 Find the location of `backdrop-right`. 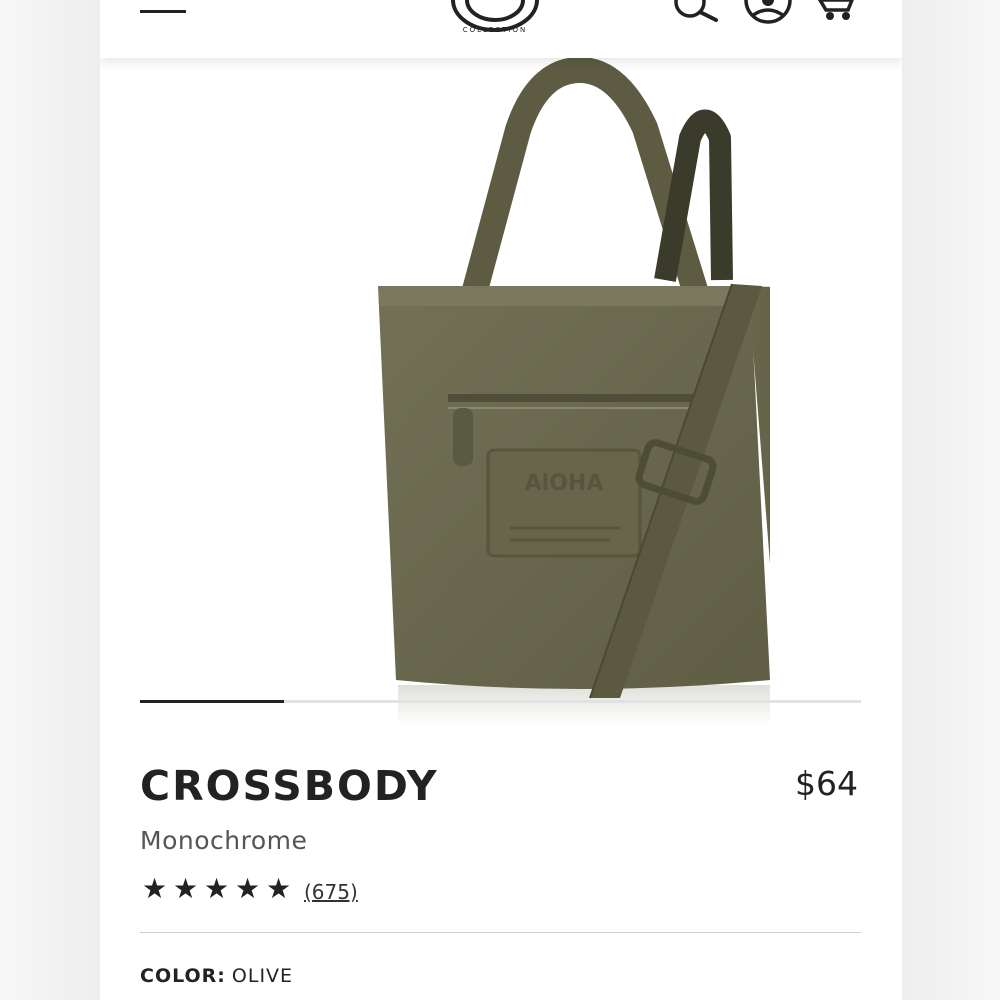

backdrop-right is located at coordinates (950, 500).